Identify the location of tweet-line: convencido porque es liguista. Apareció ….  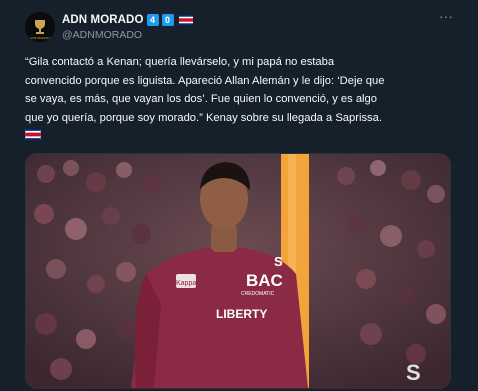
(205, 80).